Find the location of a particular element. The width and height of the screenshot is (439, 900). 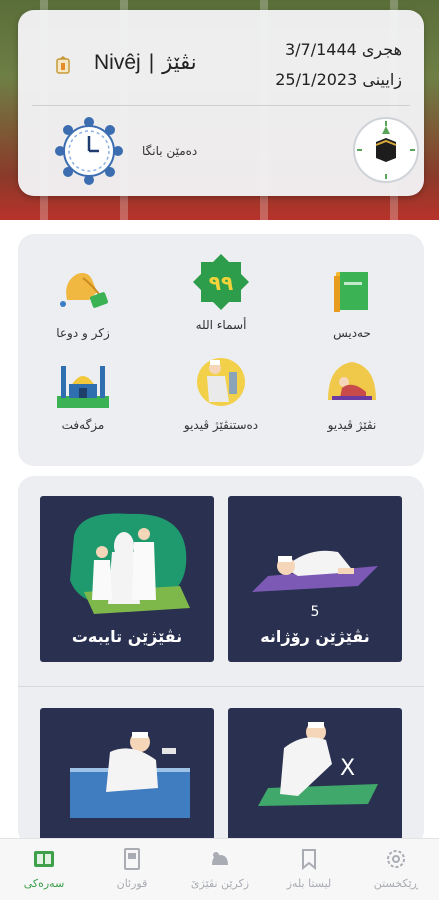

card-title: نڤێژێن رۆژانە is located at coordinates (315, 636).